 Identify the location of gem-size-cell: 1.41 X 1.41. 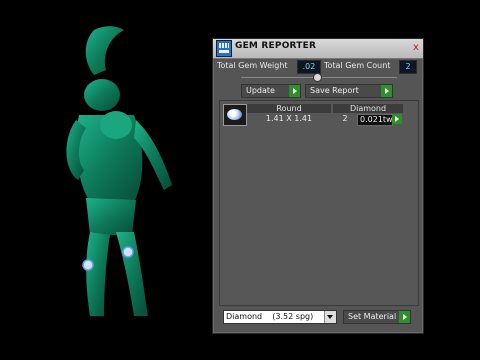
(289, 118).